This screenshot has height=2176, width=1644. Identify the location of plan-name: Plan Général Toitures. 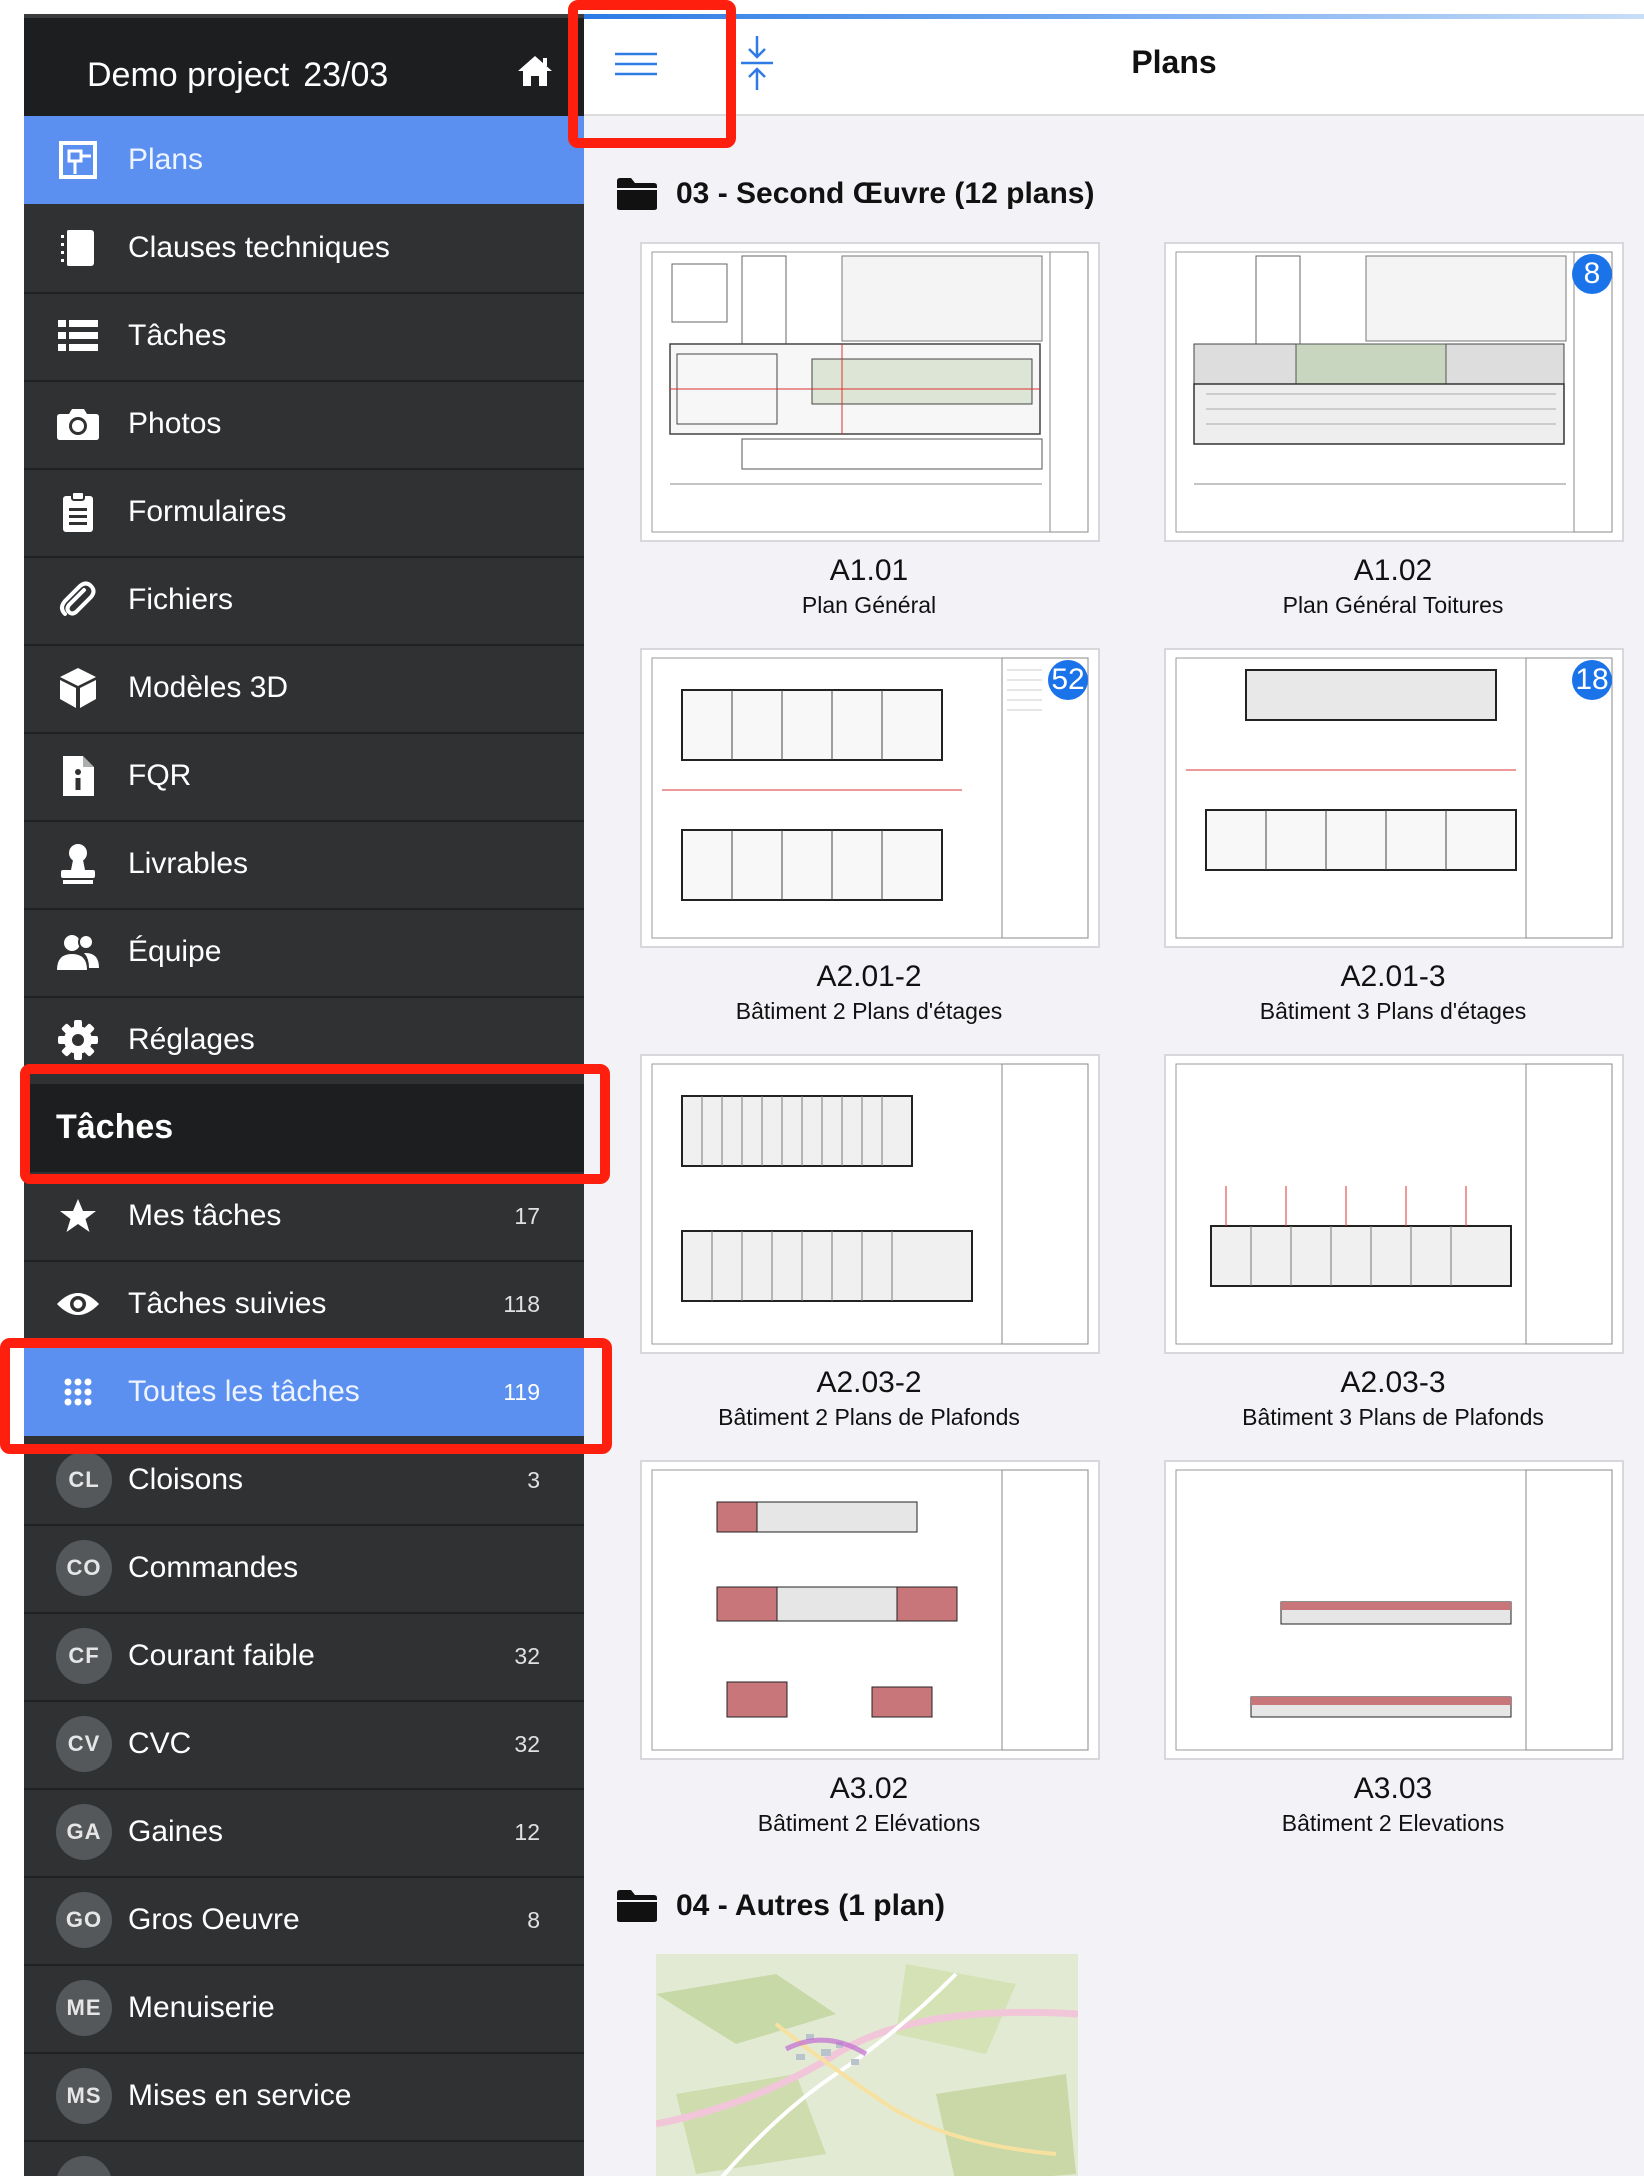
(1393, 605).